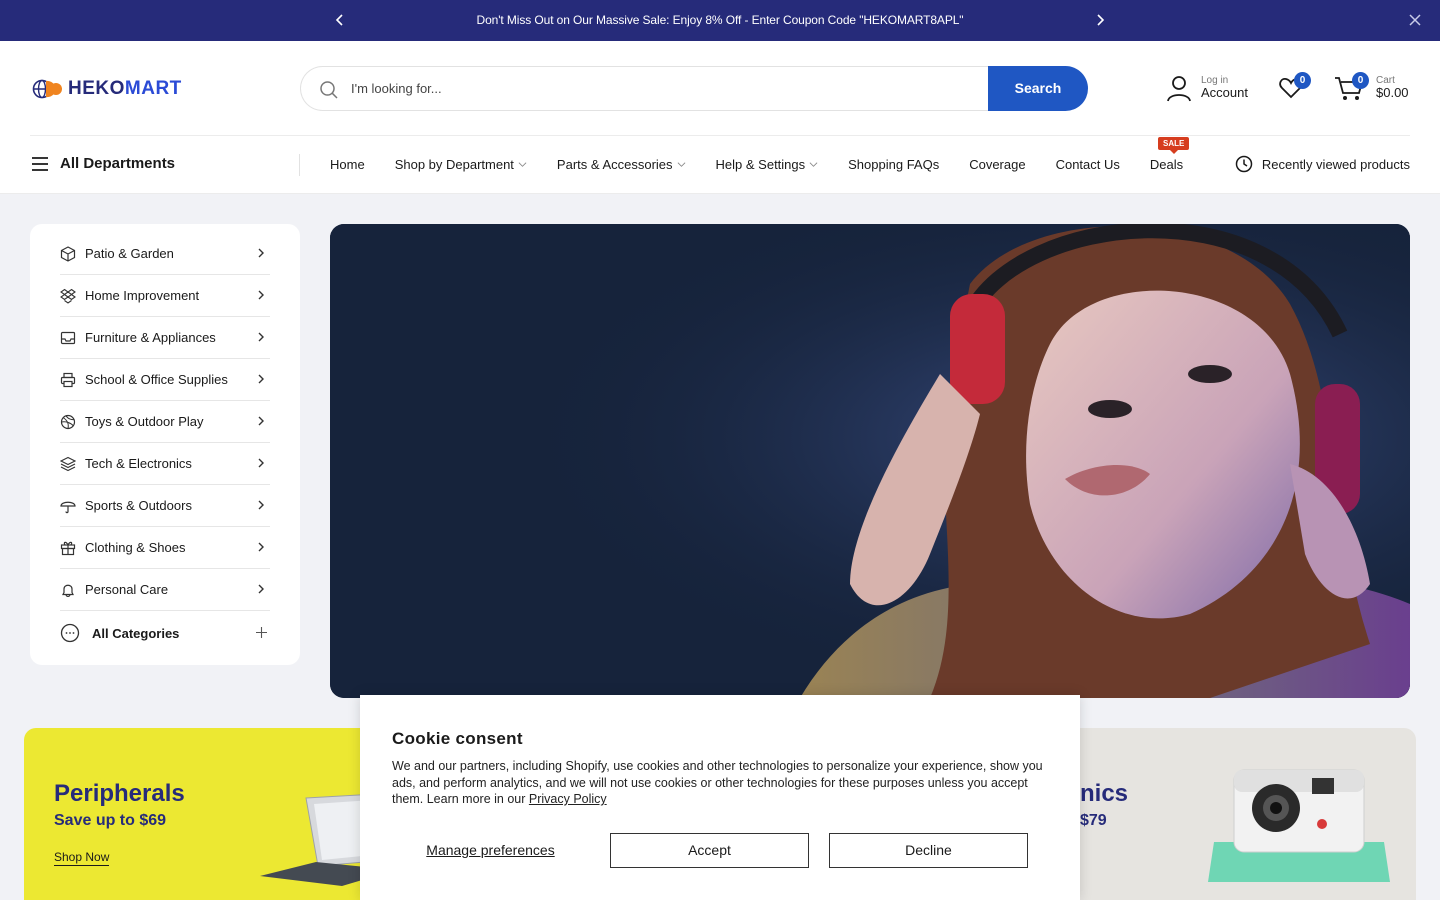  What do you see at coordinates (165, 254) in the screenshot?
I see `category-item: Patio & Garden` at bounding box center [165, 254].